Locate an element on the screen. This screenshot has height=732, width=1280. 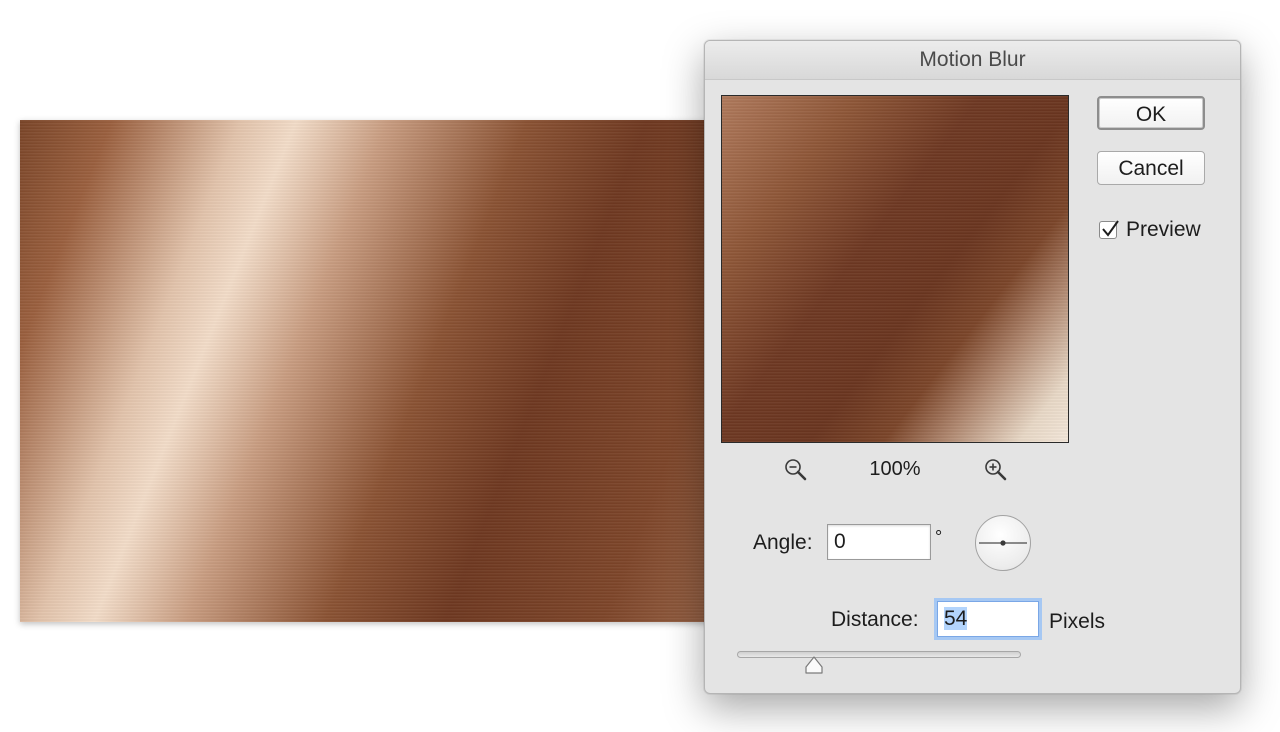
filter-preview is located at coordinates (895, 269).